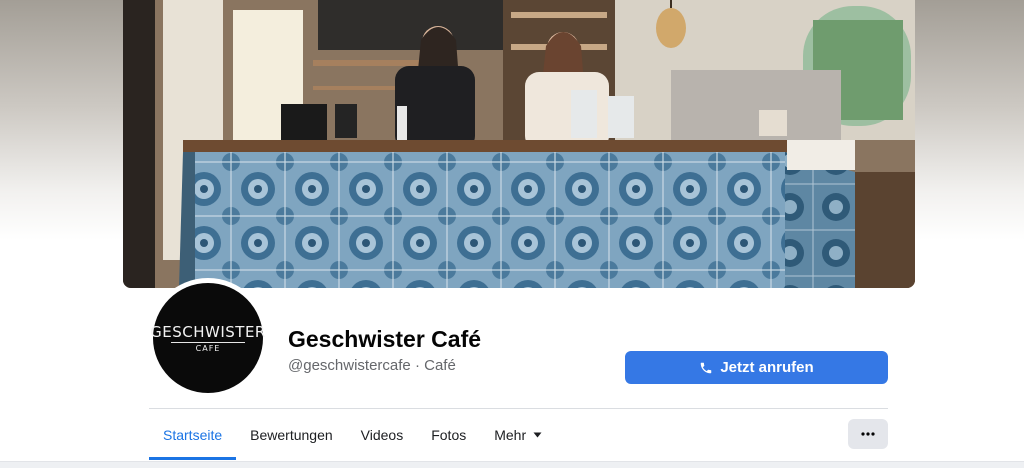 This screenshot has width=1024, height=468. I want to click on call-now-label: Jetzt anrufen, so click(767, 367).